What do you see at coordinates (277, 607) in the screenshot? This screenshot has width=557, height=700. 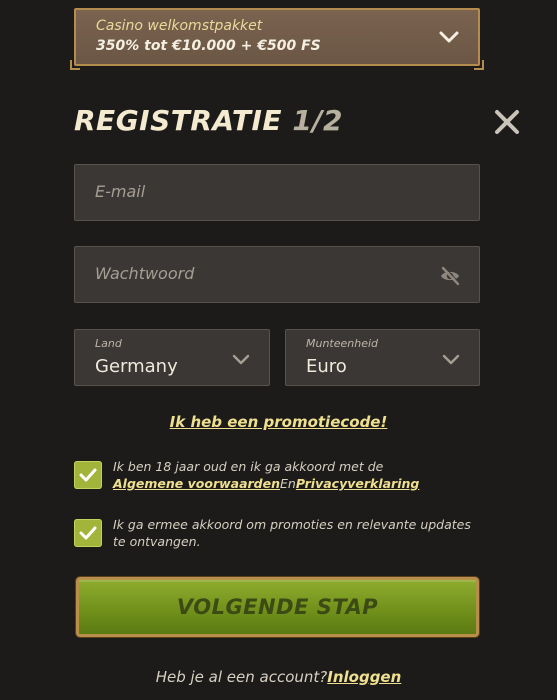 I see `next-step-button: VOLGENDE STAP` at bounding box center [277, 607].